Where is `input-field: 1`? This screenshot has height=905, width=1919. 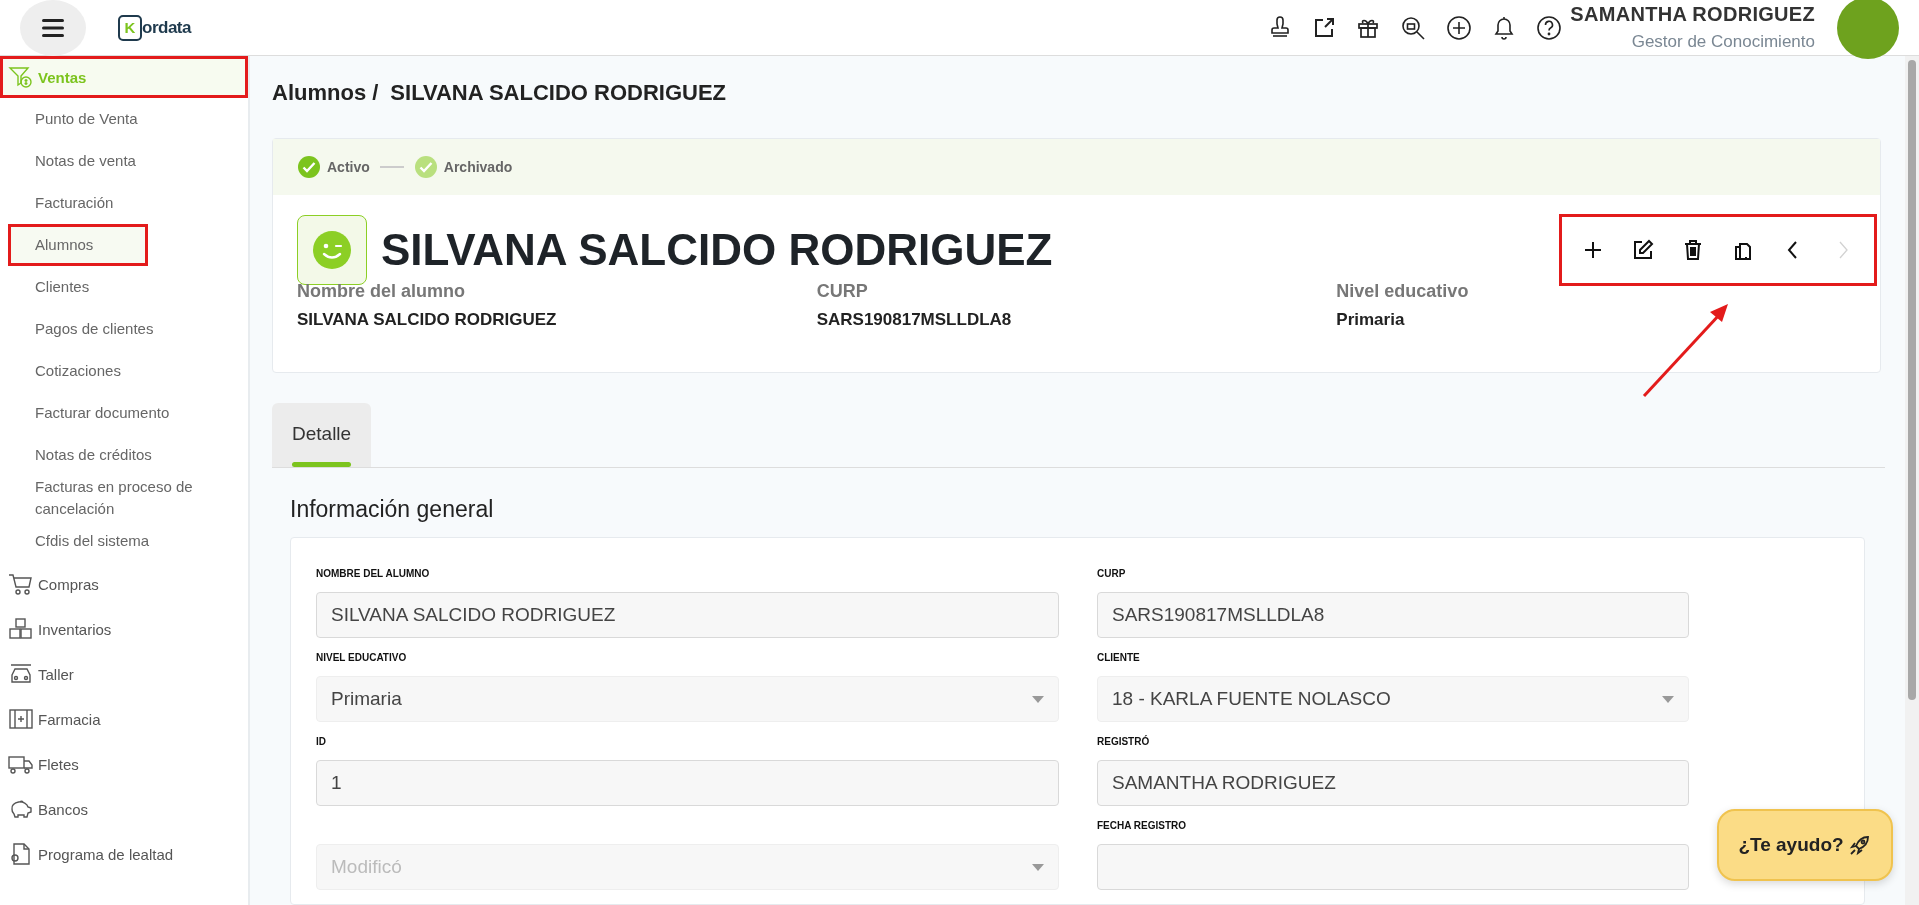 input-field: 1 is located at coordinates (687, 783).